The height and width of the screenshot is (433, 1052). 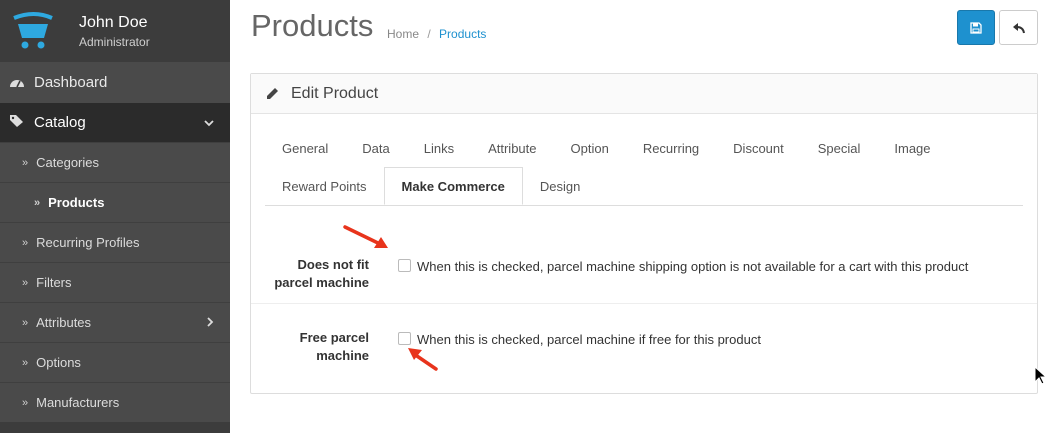 I want to click on sidebar-item-attributes: » Attributes, so click(x=115, y=322).